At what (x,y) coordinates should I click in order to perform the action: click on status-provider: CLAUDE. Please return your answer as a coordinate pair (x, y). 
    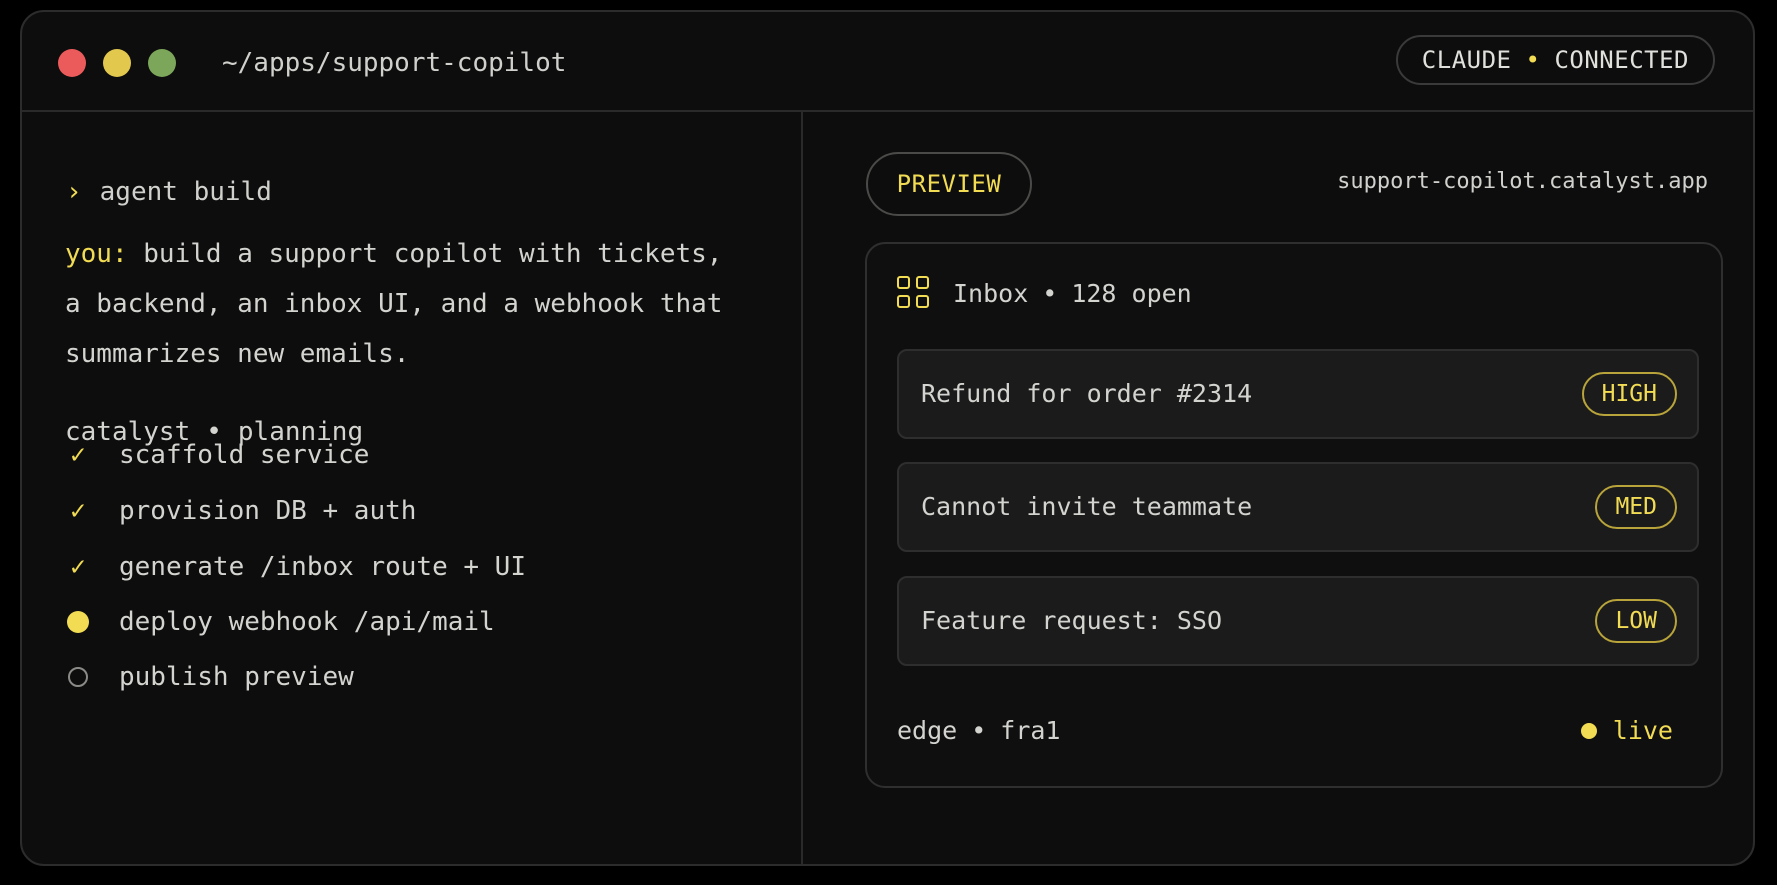
    Looking at the image, I should click on (1466, 60).